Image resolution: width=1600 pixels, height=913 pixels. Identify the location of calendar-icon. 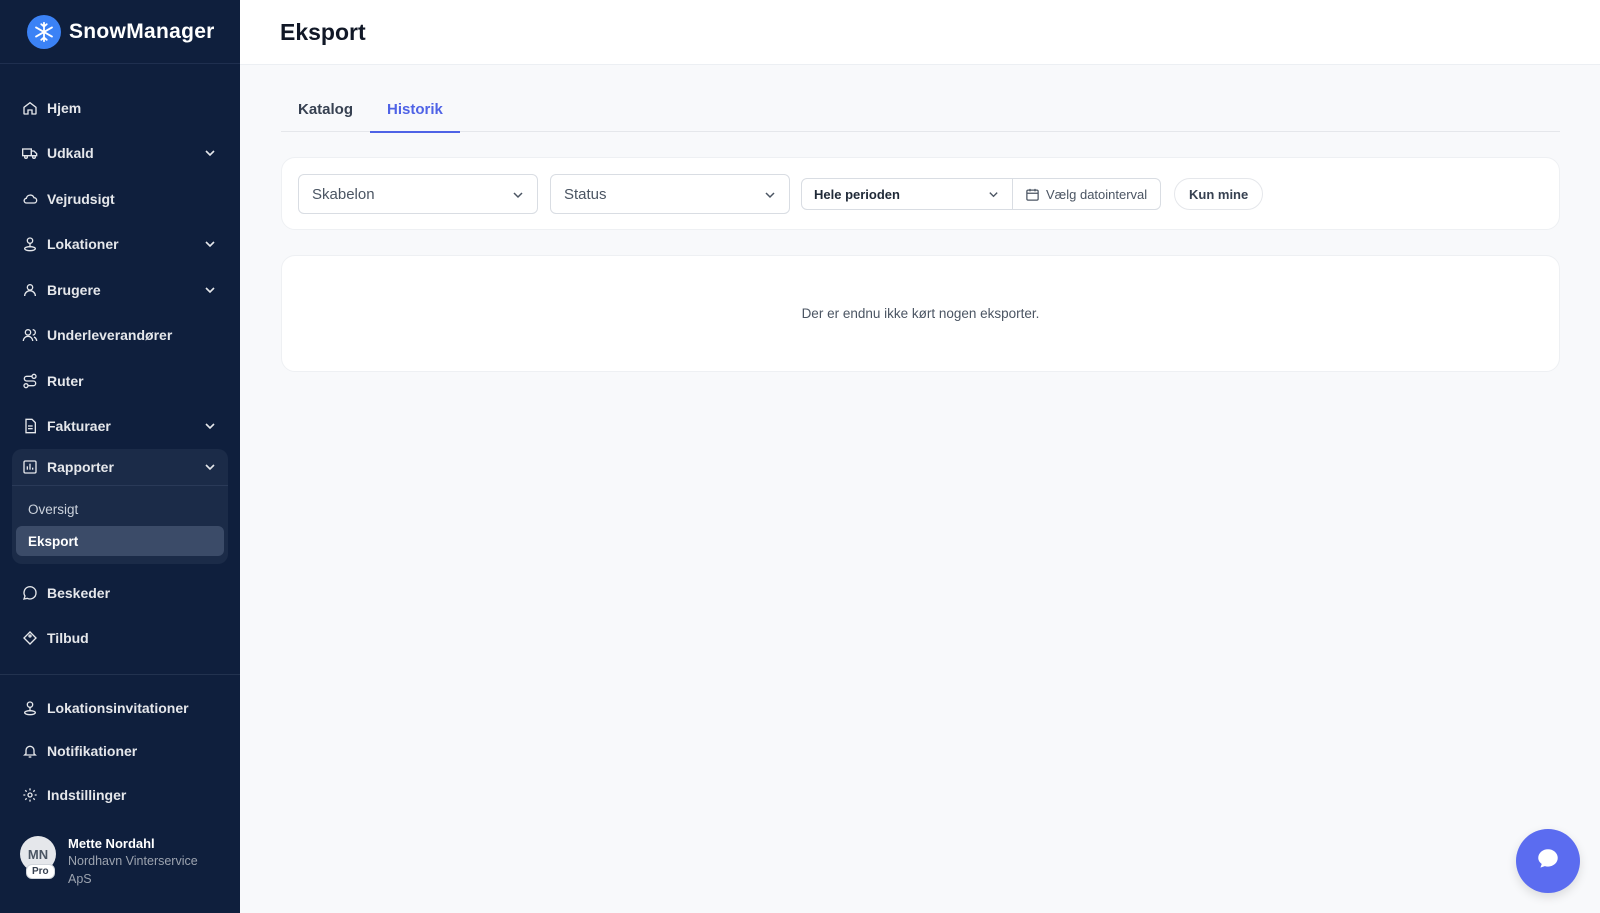
(1032, 194).